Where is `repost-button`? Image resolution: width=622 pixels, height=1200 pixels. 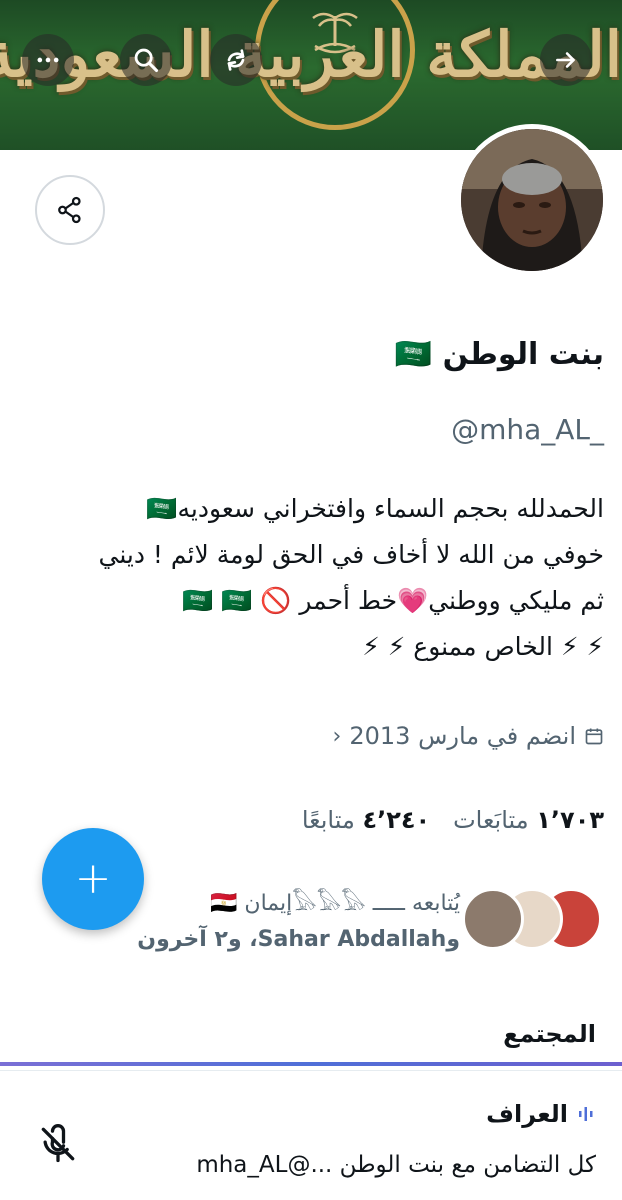
repost-button is located at coordinates (236, 60).